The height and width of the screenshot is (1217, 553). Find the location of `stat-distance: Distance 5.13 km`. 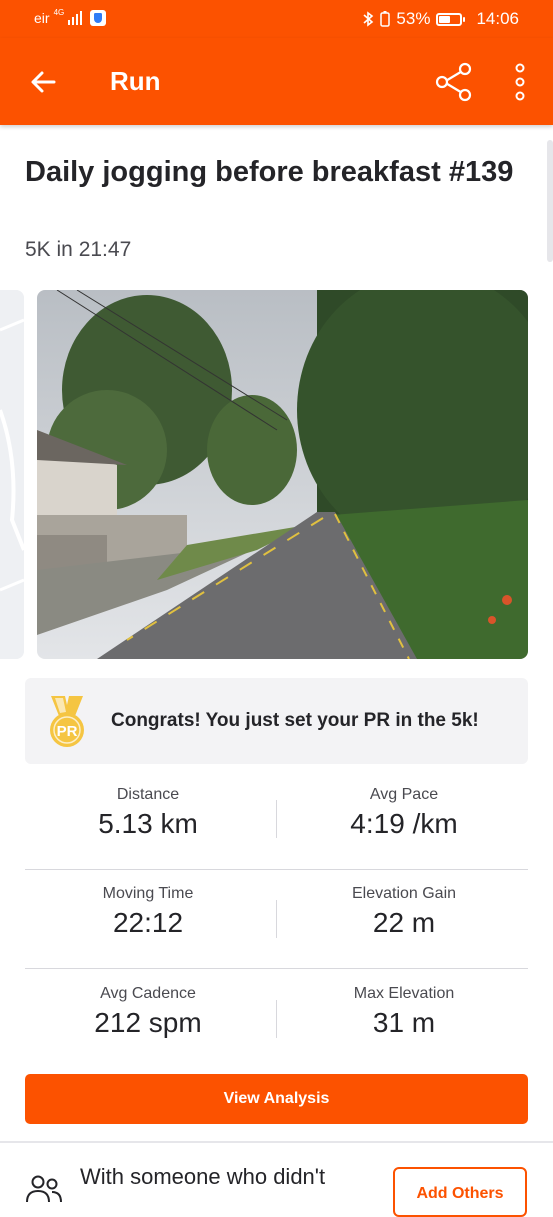

stat-distance: Distance 5.13 km is located at coordinates (148, 813).